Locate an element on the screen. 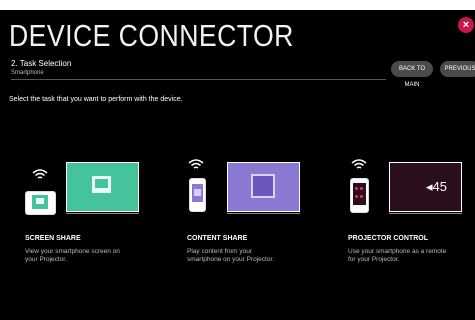 The image size is (475, 320). screen-share-title: SCREEN SHARE is located at coordinates (53, 238).